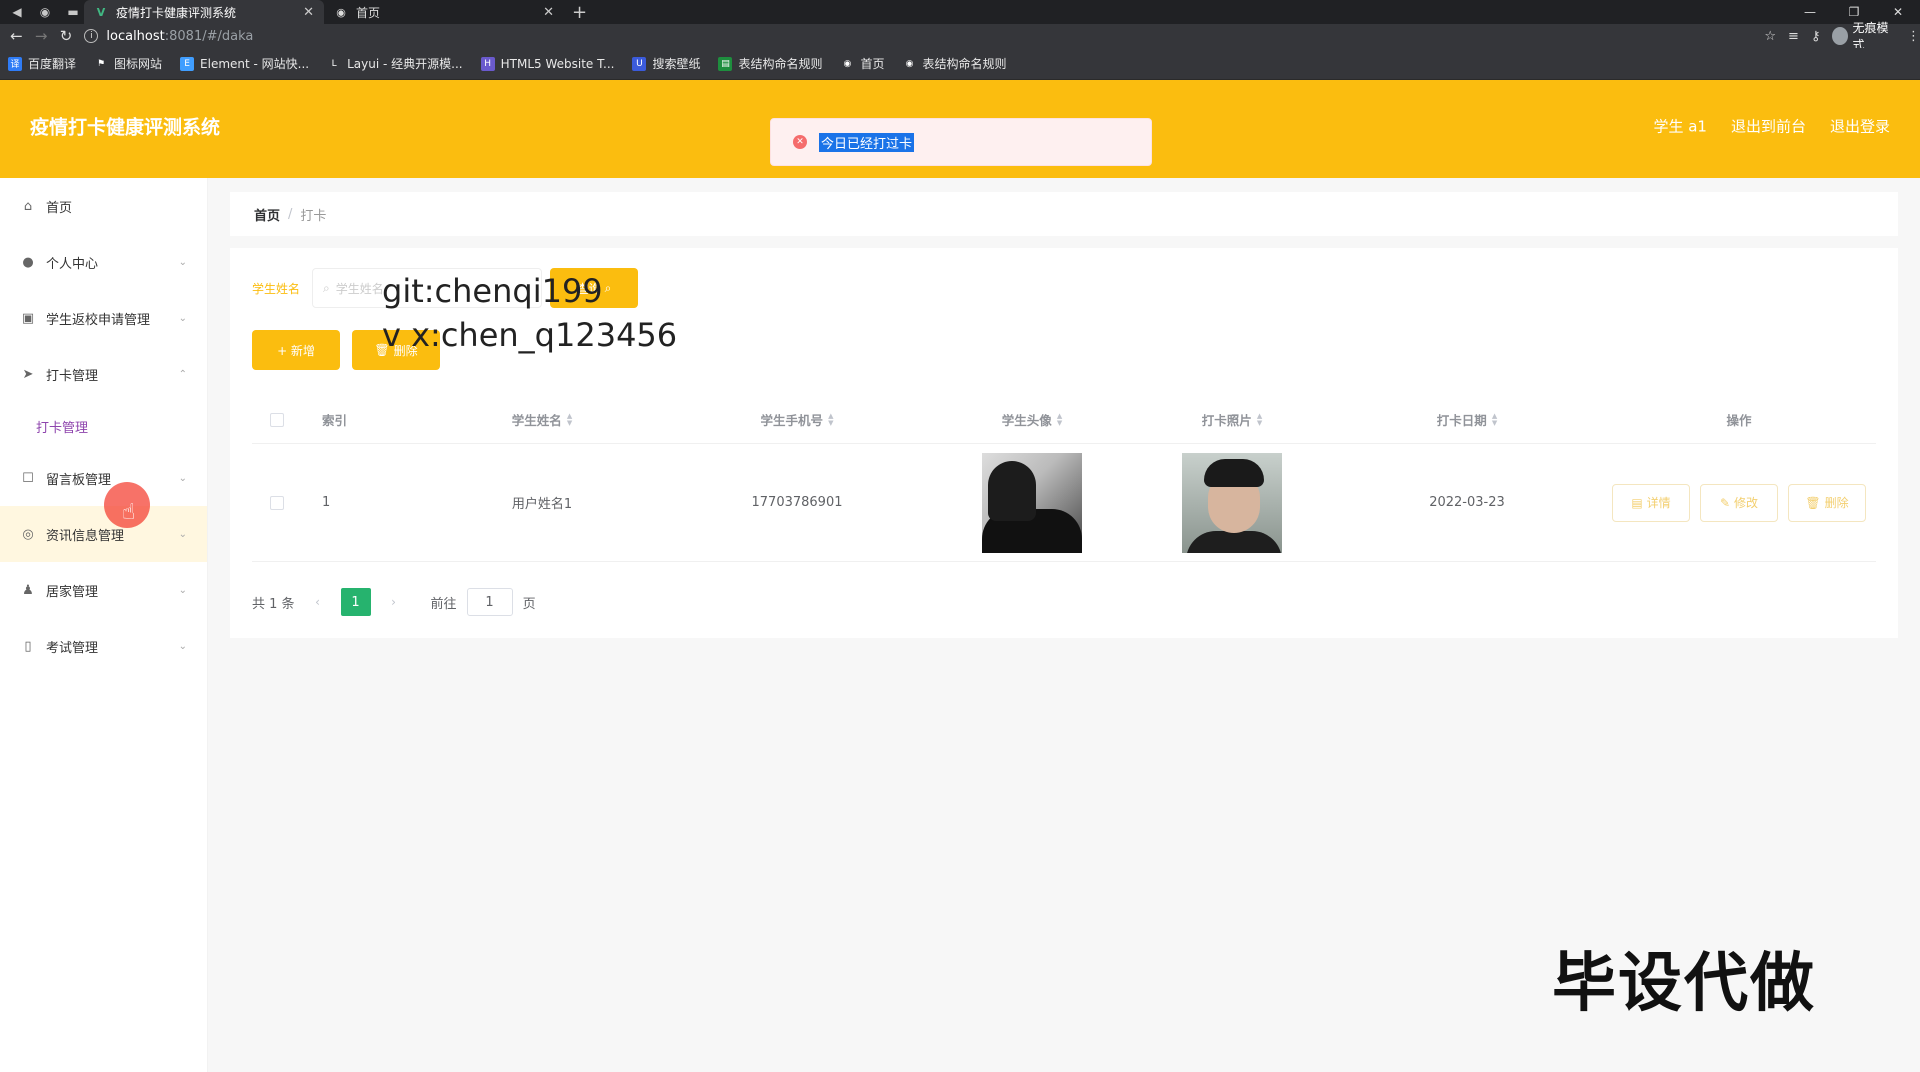  I want to click on bookmark-item: ⚑ 图标网站, so click(128, 63).